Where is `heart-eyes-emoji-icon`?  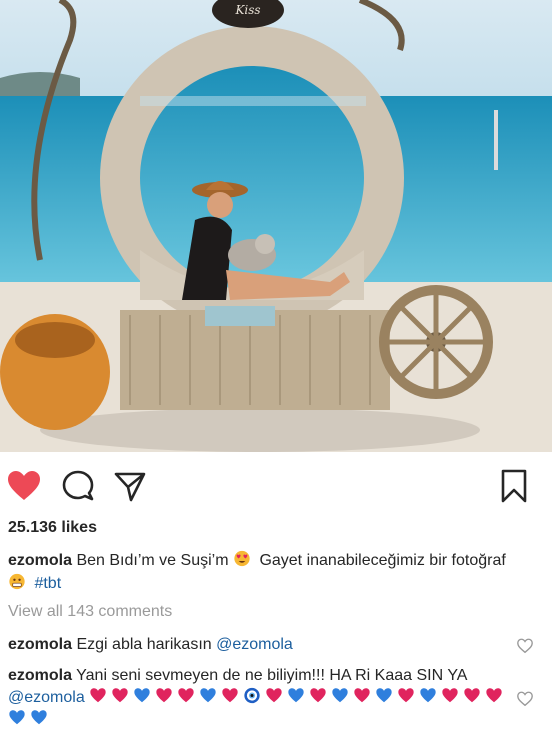 heart-eyes-emoji-icon is located at coordinates (242, 558).